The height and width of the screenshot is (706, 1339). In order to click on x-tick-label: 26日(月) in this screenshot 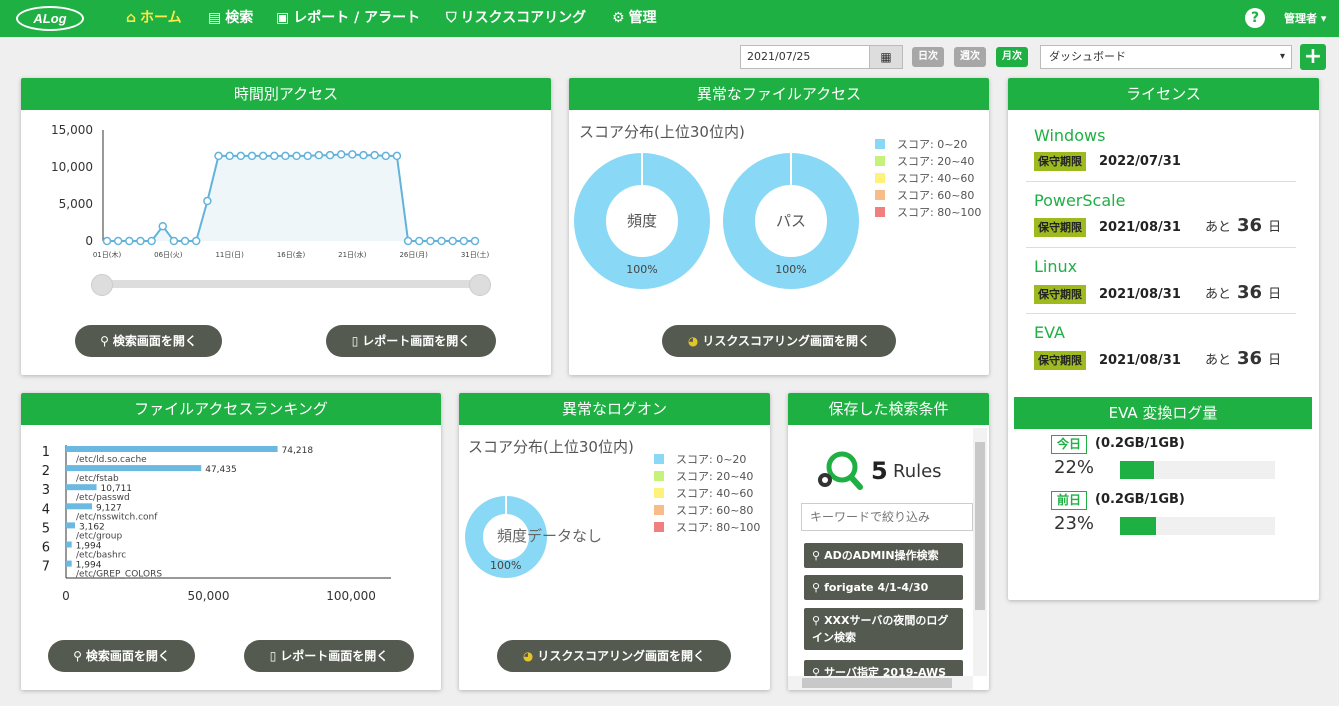, I will do `click(413, 255)`.